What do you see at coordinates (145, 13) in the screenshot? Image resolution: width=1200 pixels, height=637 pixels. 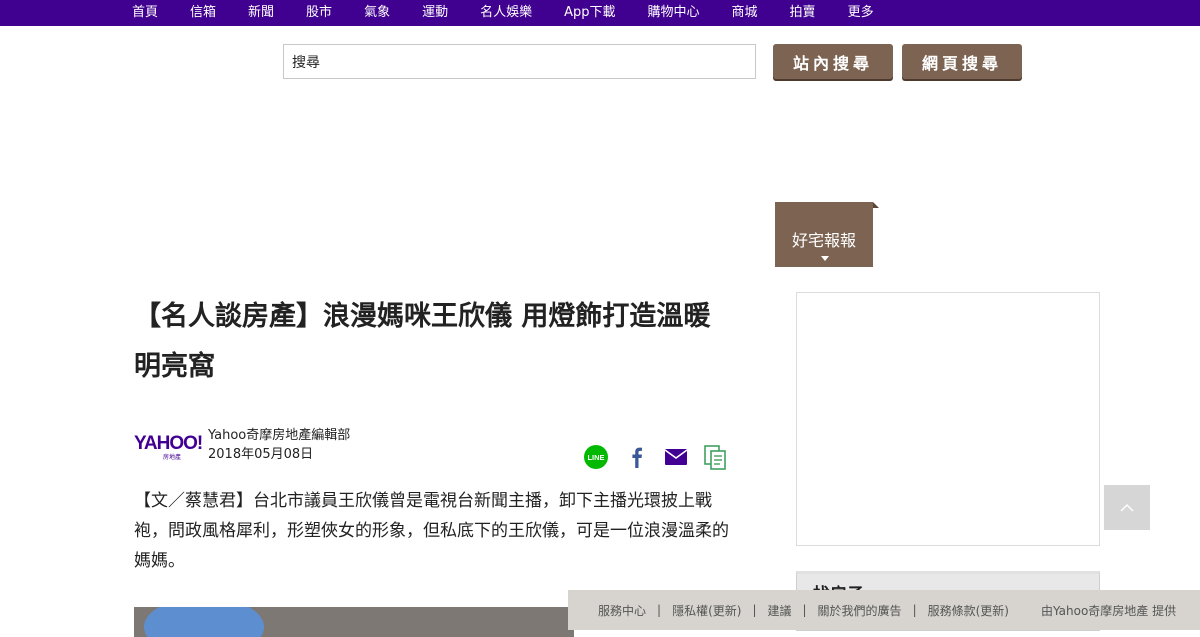 I see `nav-item-home: 首頁` at bounding box center [145, 13].